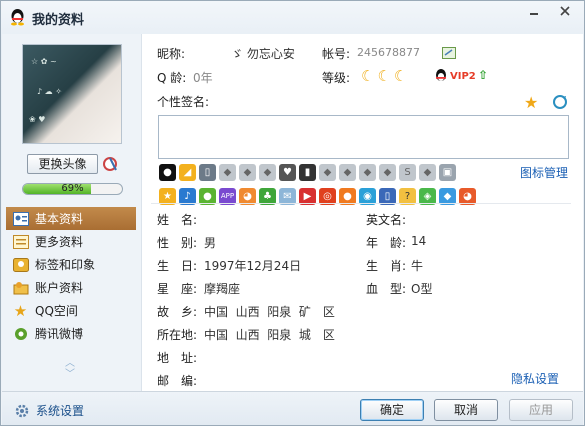 Image resolution: width=585 pixels, height=426 pixels. Describe the element at coordinates (292, 17) in the screenshot. I see `title-bar: 我的资料` at that location.